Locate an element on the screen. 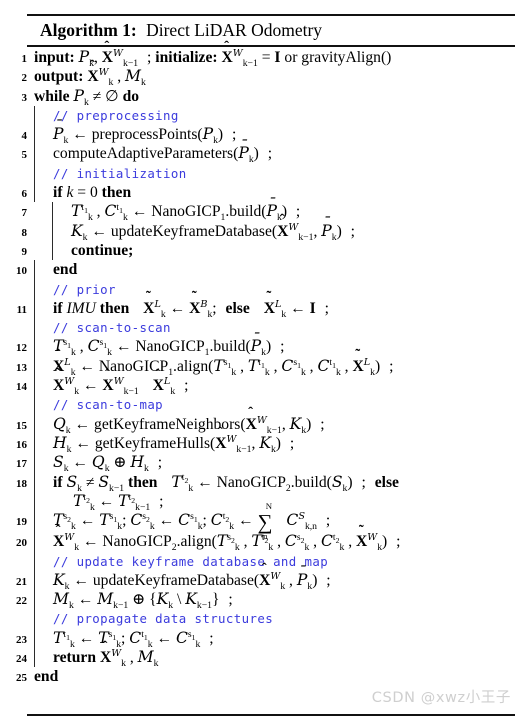 Image resolution: width=531 pixels, height=722 pixels. algorithm-line: 25 end is located at coordinates (265, 676).